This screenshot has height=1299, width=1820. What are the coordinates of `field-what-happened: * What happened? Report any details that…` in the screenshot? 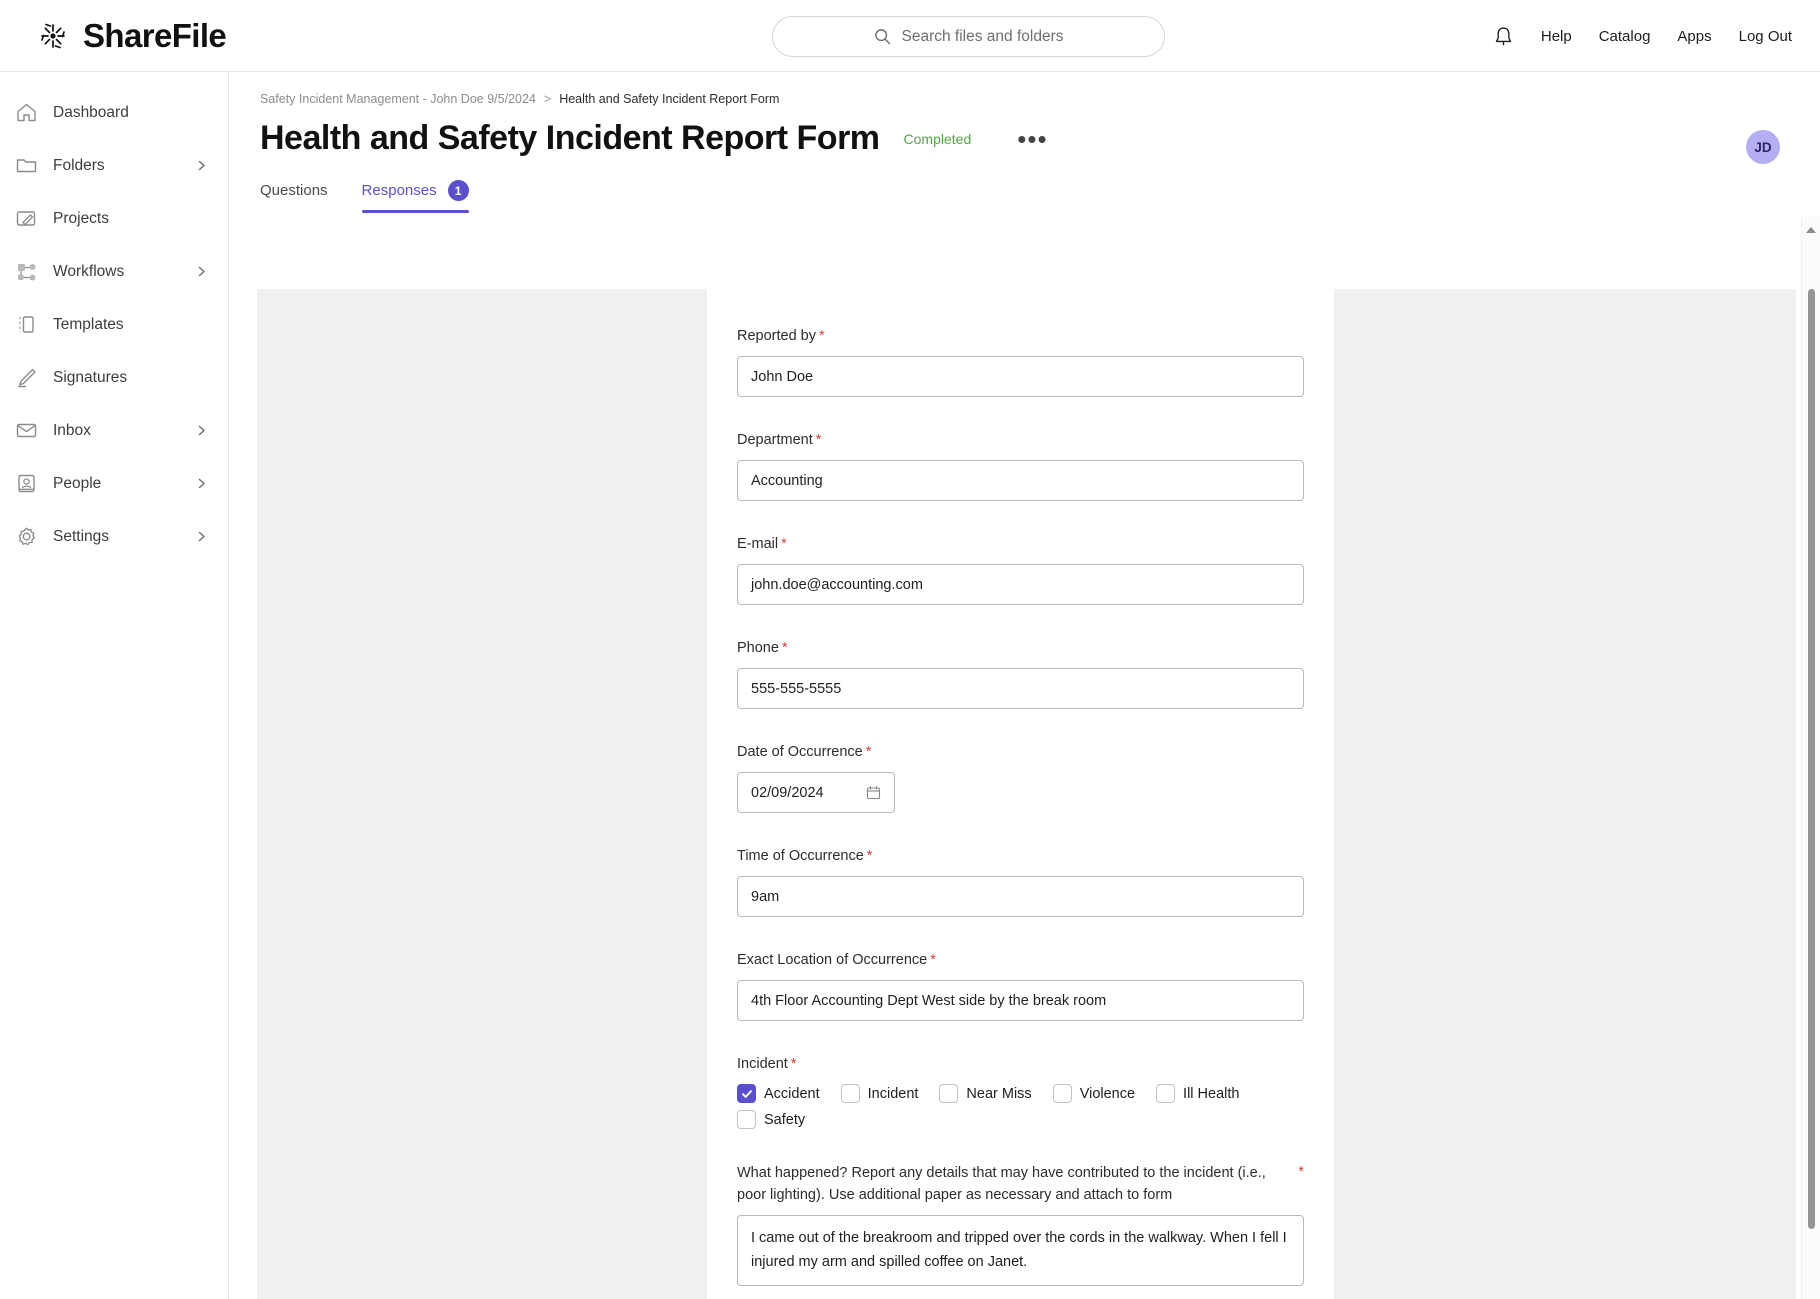 It's located at (1020, 1224).